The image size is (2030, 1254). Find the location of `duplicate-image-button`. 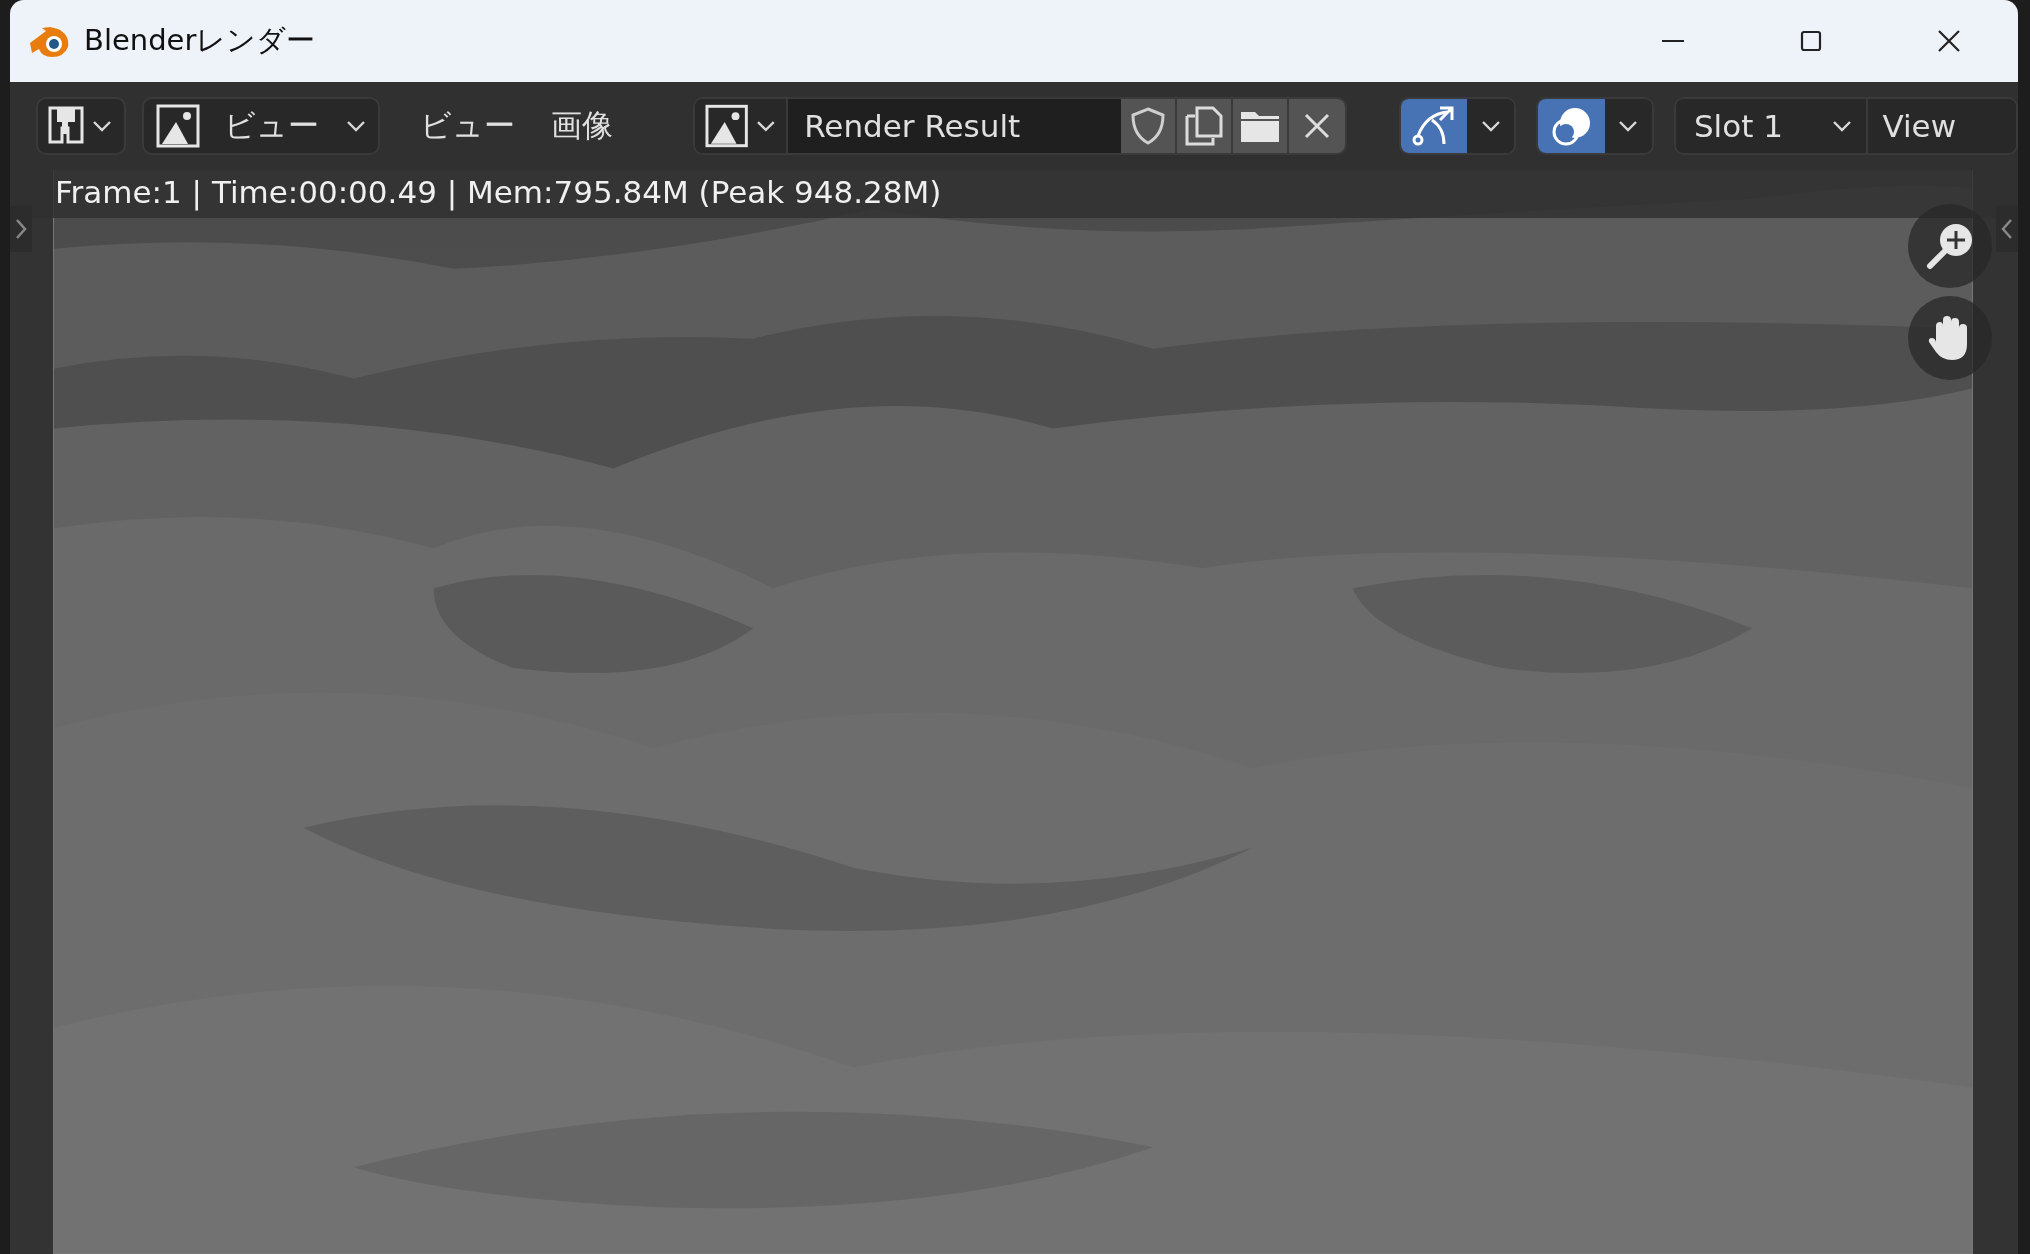

duplicate-image-button is located at coordinates (1204, 126).